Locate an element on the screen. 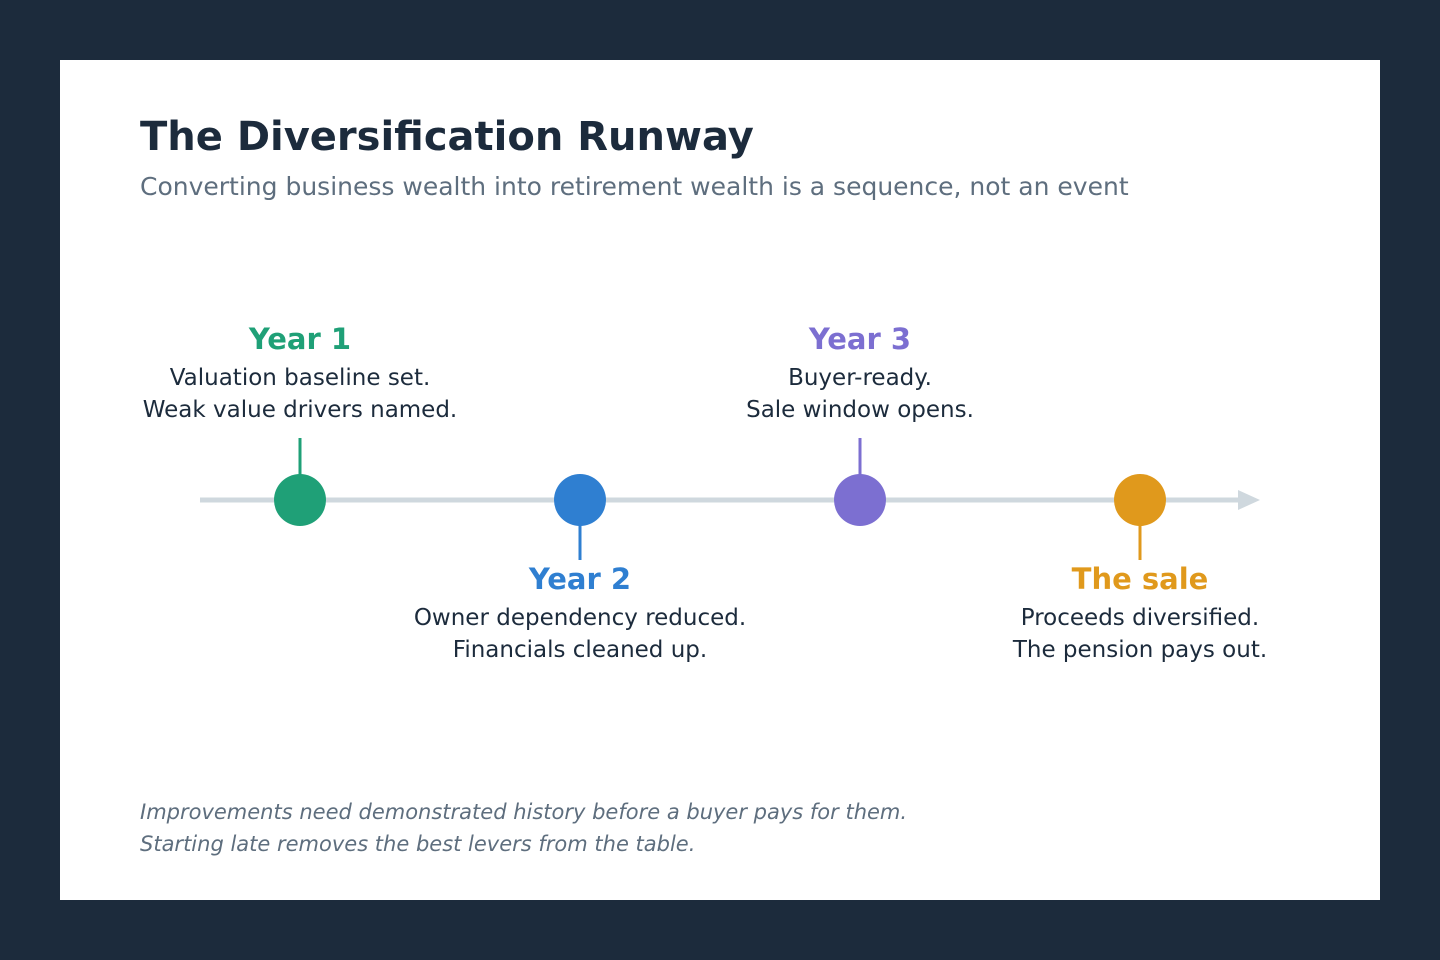 This screenshot has height=960, width=1440. milestone-desc-line-1-year-1: Valuation baseline set. is located at coordinates (300, 378).